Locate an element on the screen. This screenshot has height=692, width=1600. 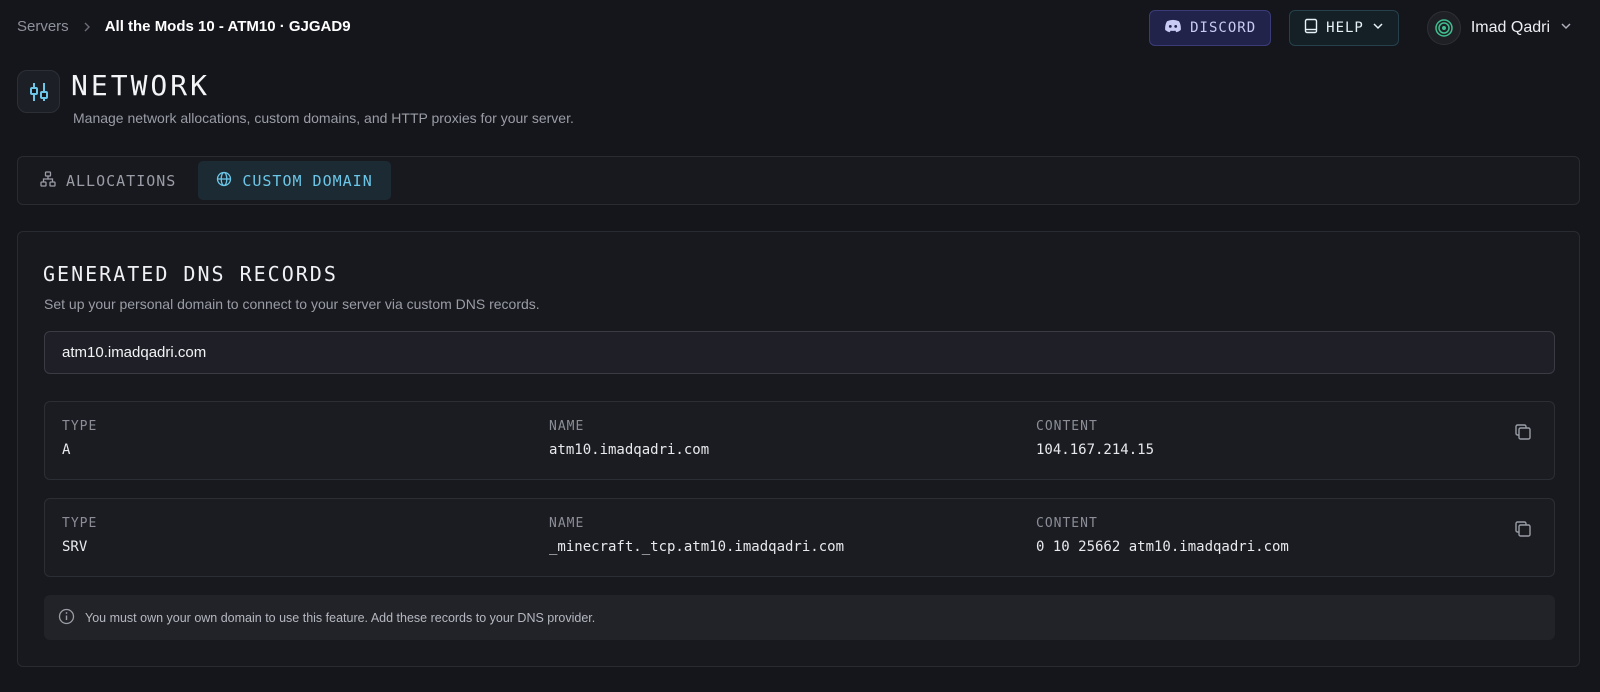
record-content-value: 0 10 25662 atm10.imadqadri.com is located at coordinates (1162, 547).